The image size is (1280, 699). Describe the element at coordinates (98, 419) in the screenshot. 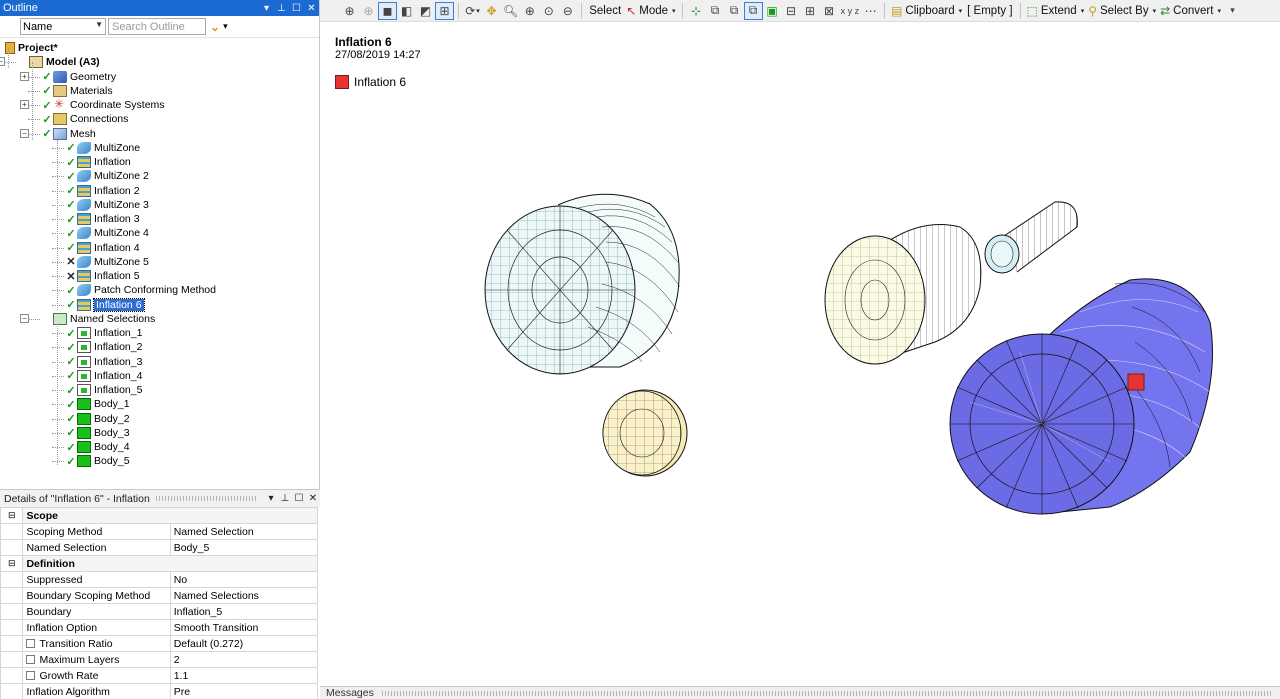

I see `tree-item-body-2: ✓ Body_2` at that location.